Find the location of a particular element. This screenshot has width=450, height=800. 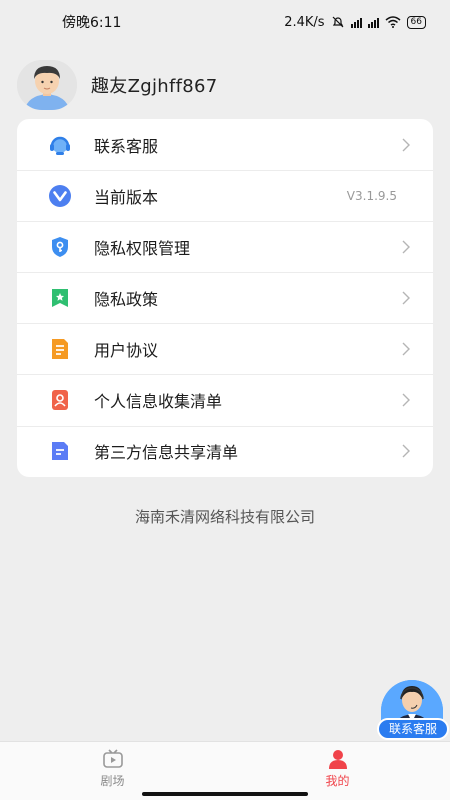

headset-icon is located at coordinates (60, 145).